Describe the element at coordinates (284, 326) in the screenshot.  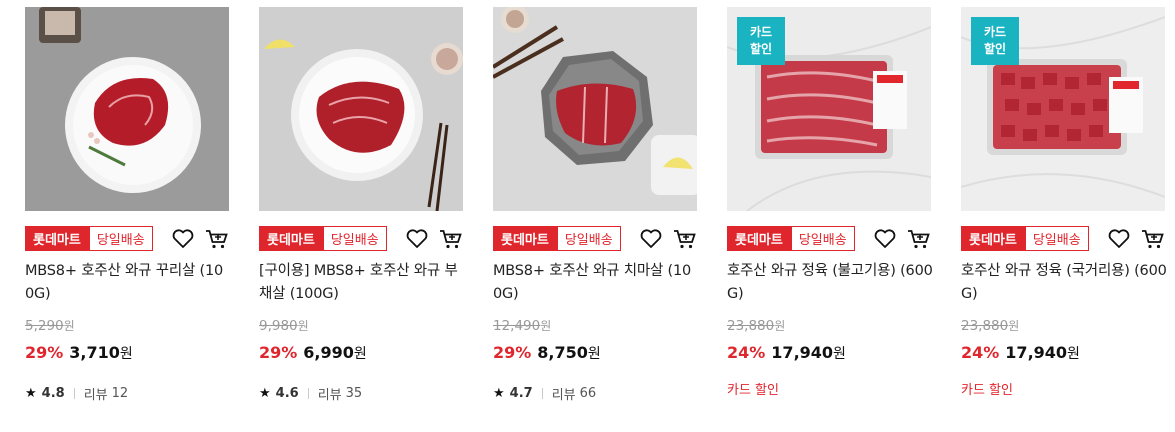
I see `original-price: 9,980원` at that location.